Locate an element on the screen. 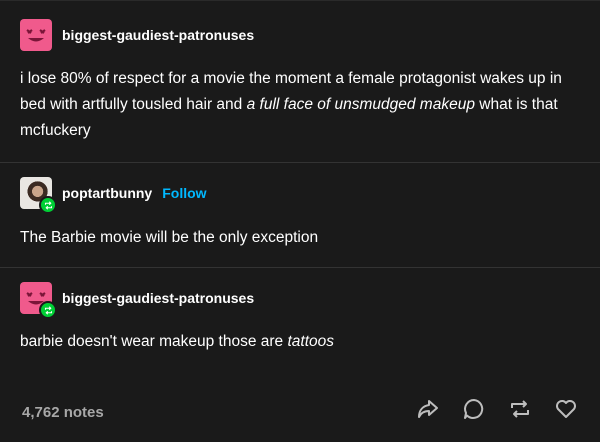 This screenshot has height=442, width=600. reply-icon is located at coordinates (474, 409).